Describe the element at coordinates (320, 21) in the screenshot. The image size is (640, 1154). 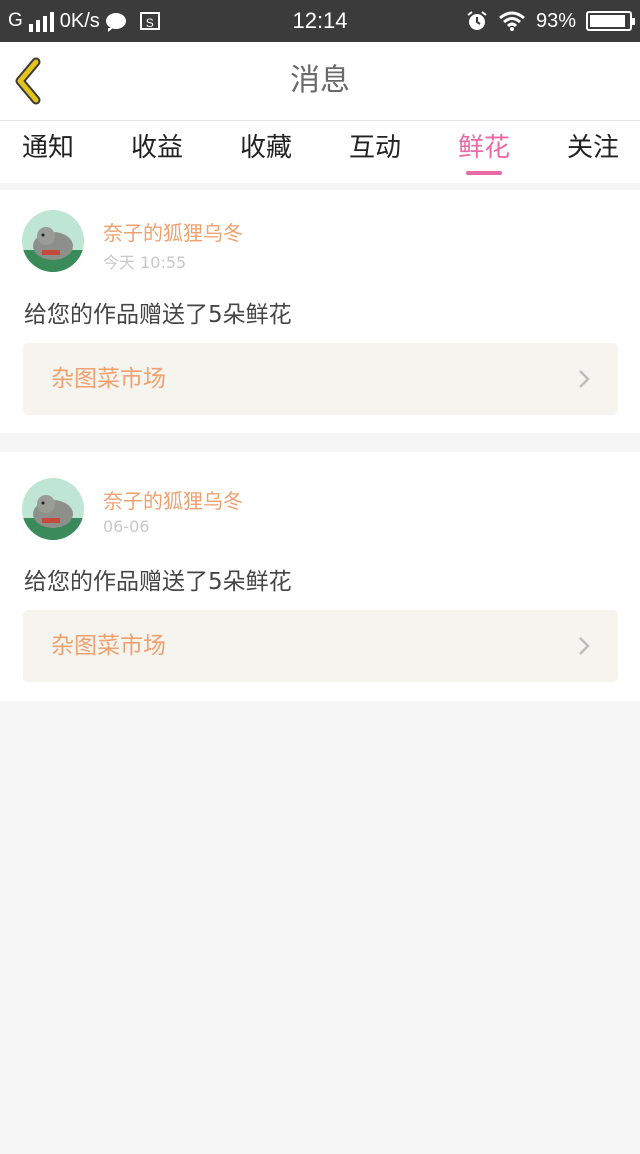
I see `status-bar: G 0K/s S 12:14 93%` at that location.